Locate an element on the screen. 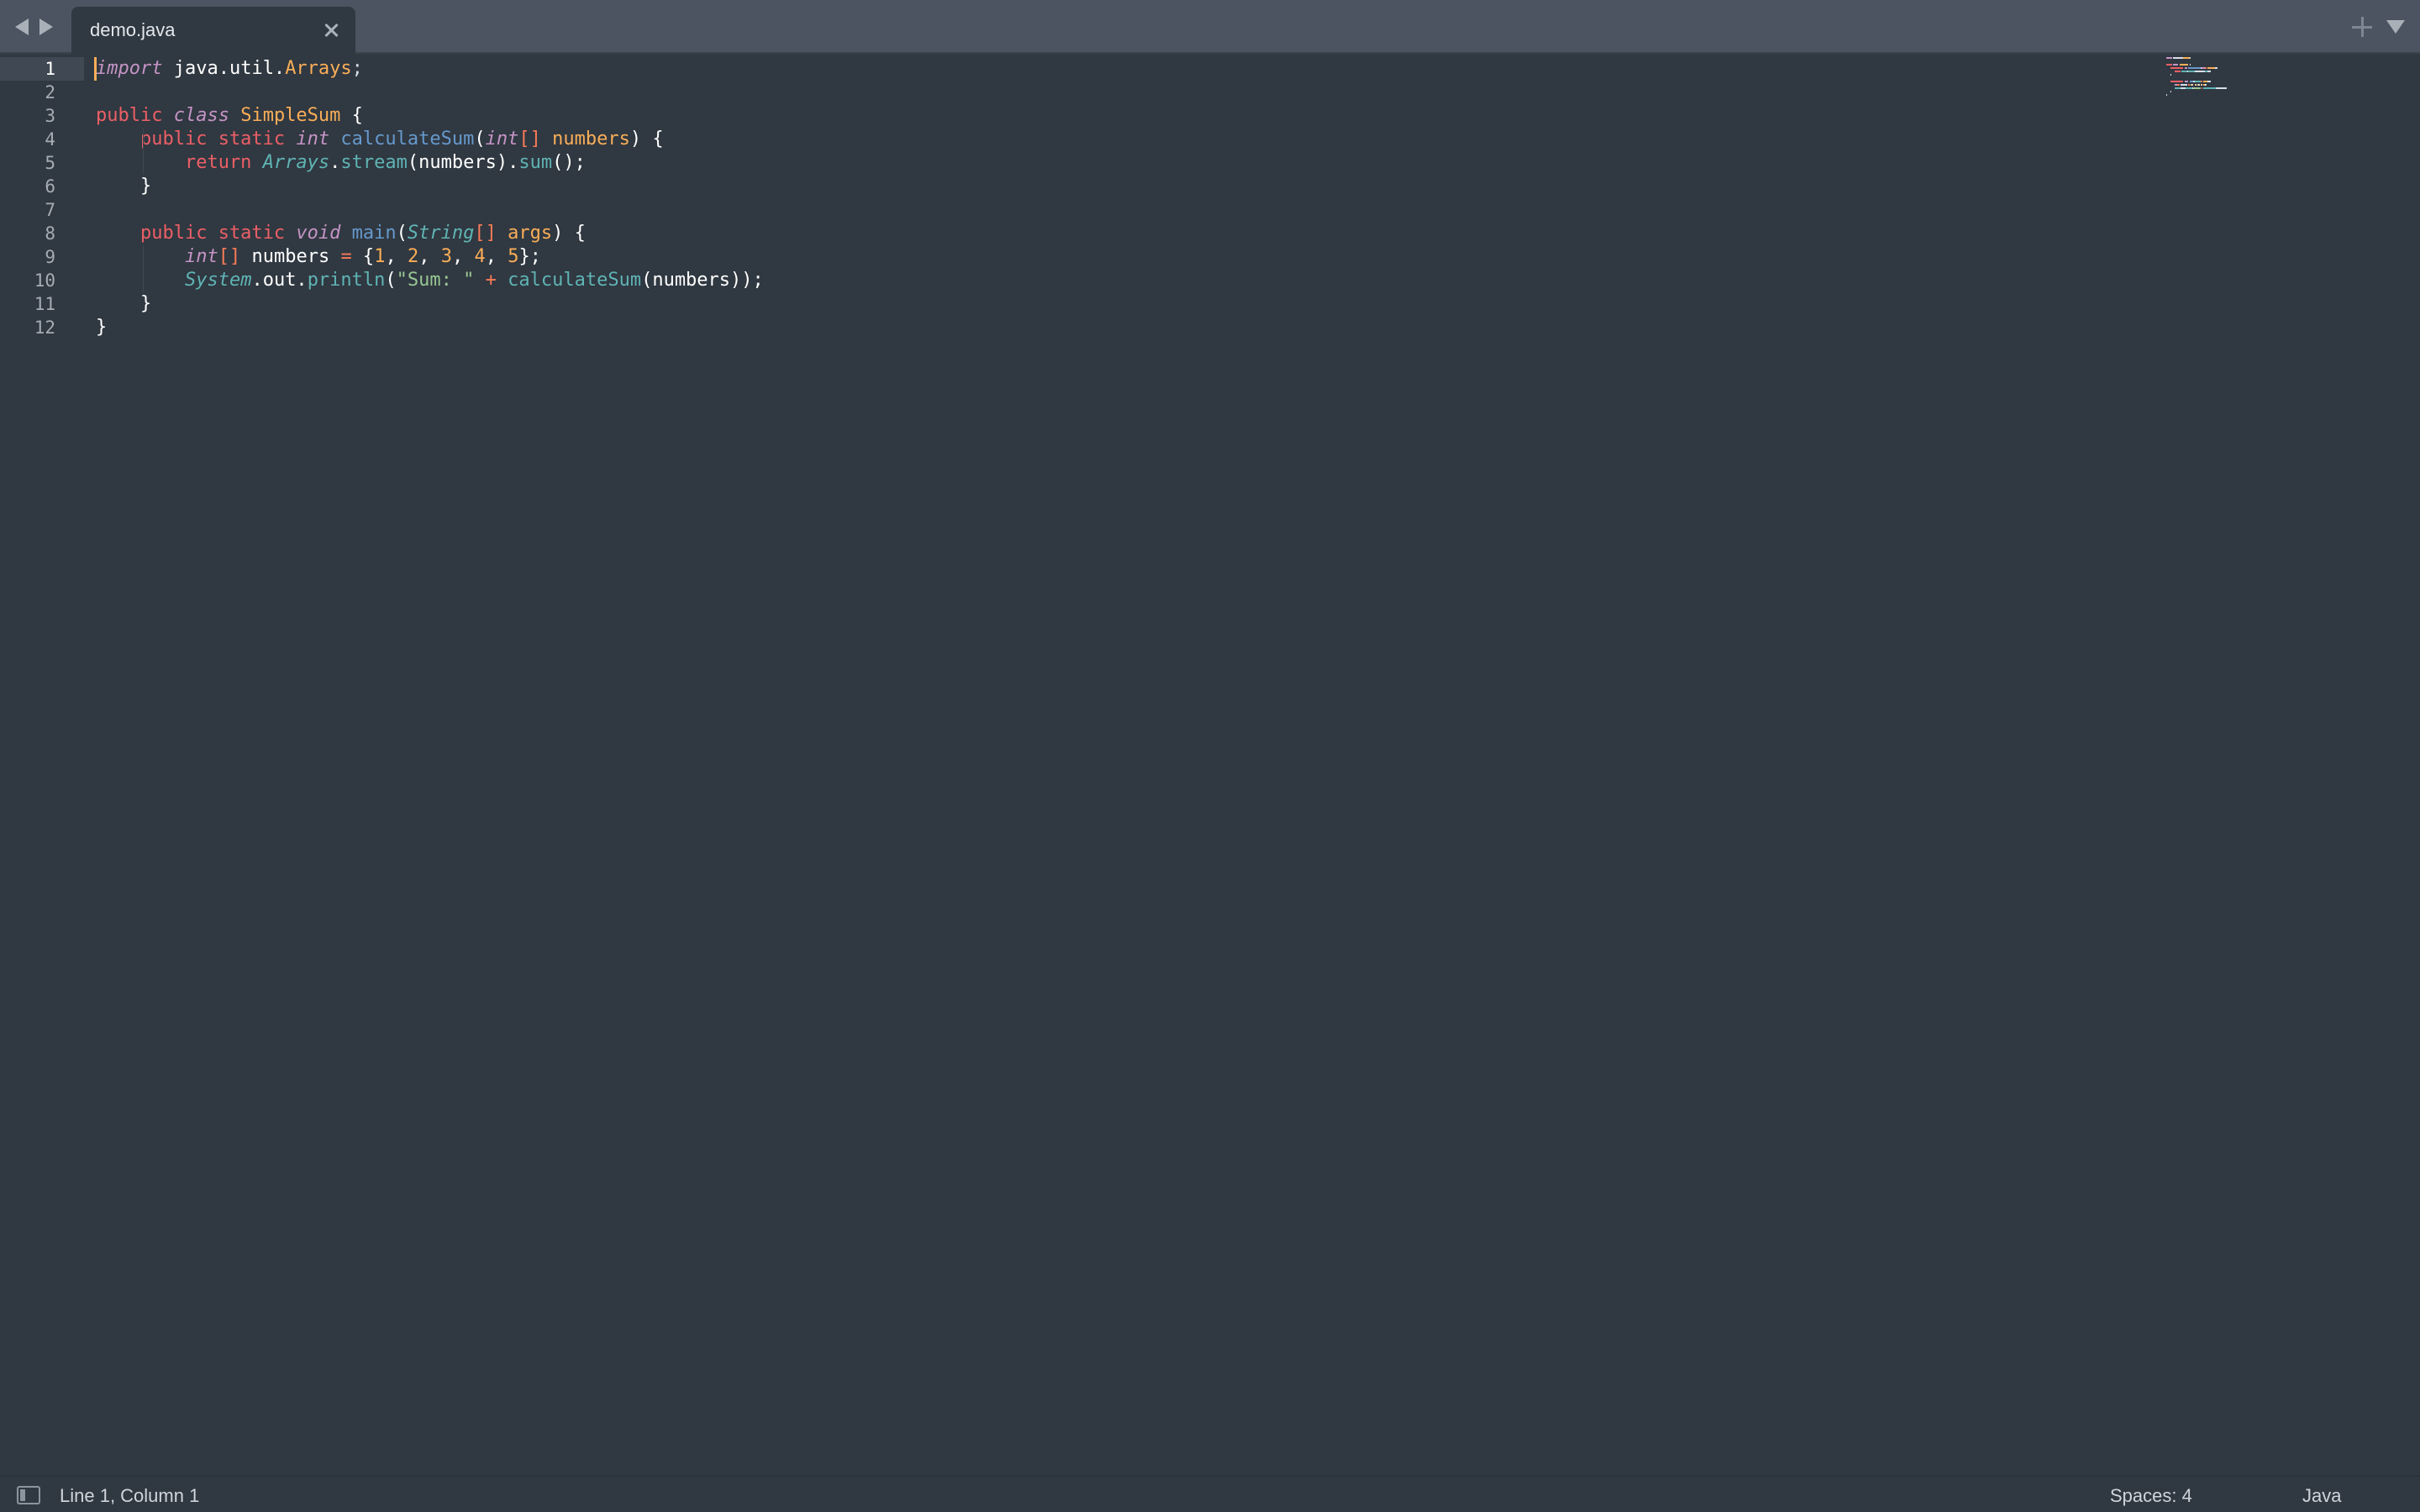 Image resolution: width=2420 pixels, height=1512 pixels. tab-demo-java: demo.java is located at coordinates (213, 30).